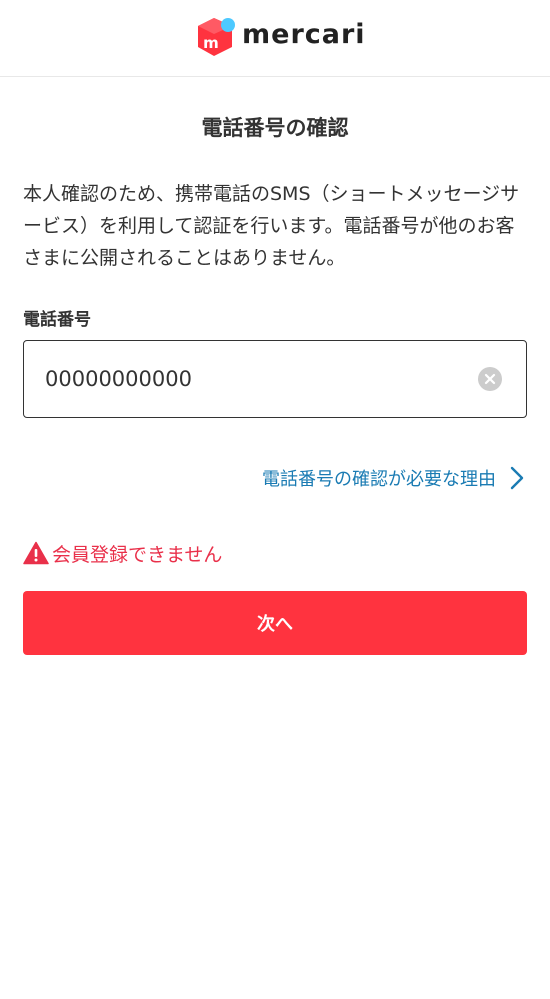  What do you see at coordinates (255, 379) in the screenshot?
I see `phone-number-input` at bounding box center [255, 379].